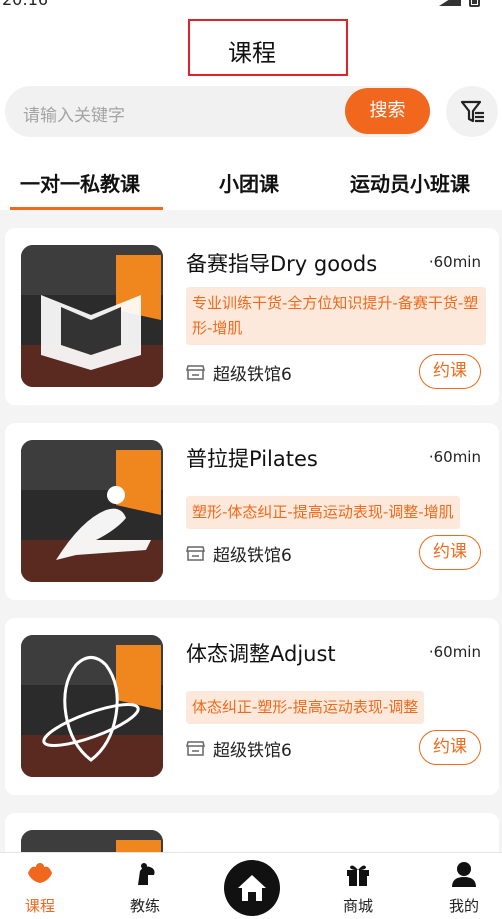 The image size is (502, 919). I want to click on nav-shop: 商城, so click(358, 888).